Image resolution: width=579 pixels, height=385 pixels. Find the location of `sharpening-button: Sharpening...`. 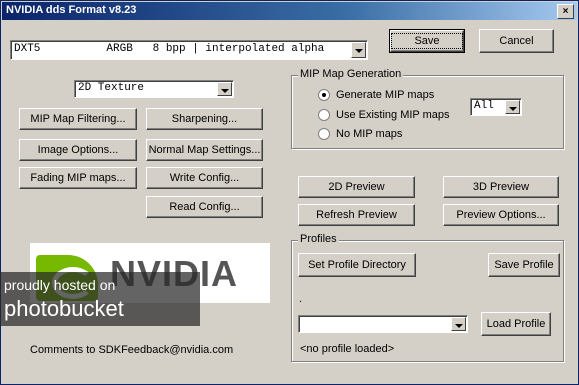

sharpening-button: Sharpening... is located at coordinates (204, 119).